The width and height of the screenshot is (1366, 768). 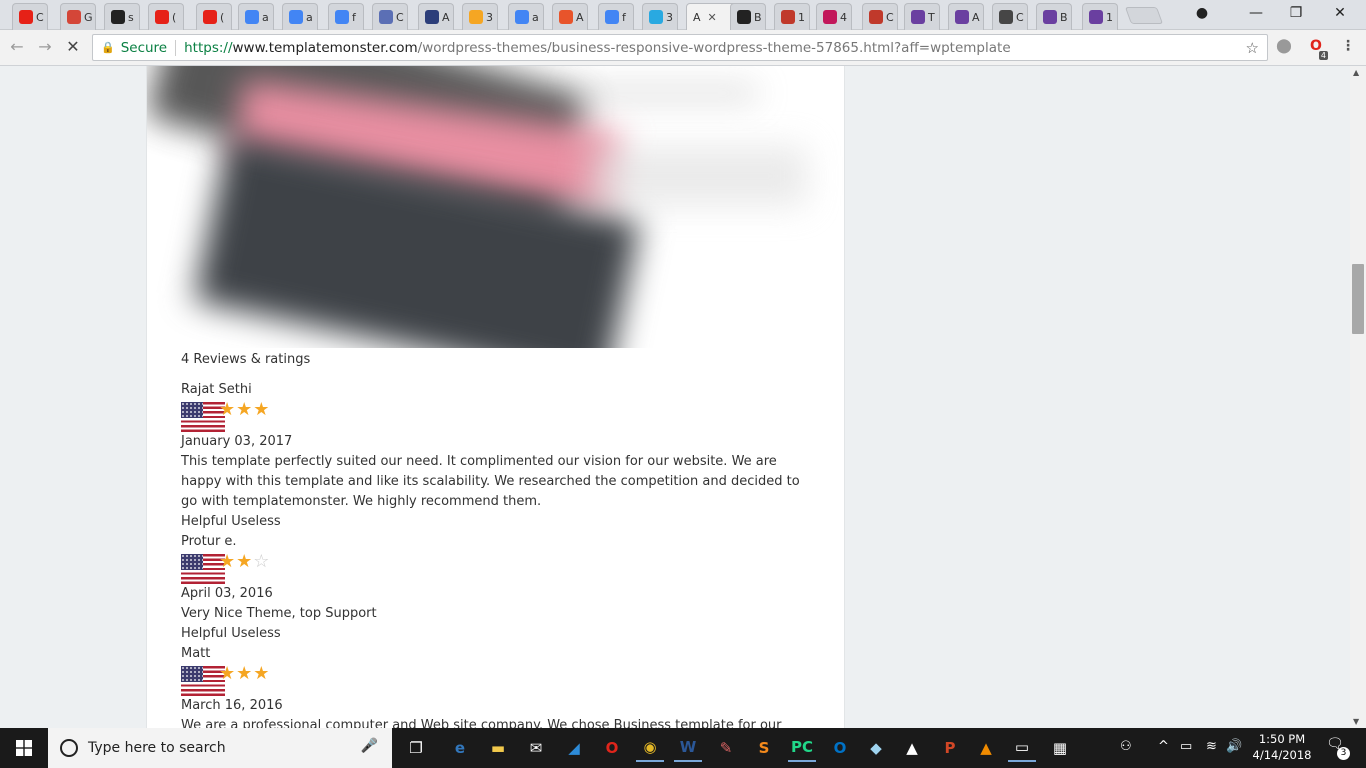 What do you see at coordinates (522, 17) in the screenshot?
I see `google-icon` at bounding box center [522, 17].